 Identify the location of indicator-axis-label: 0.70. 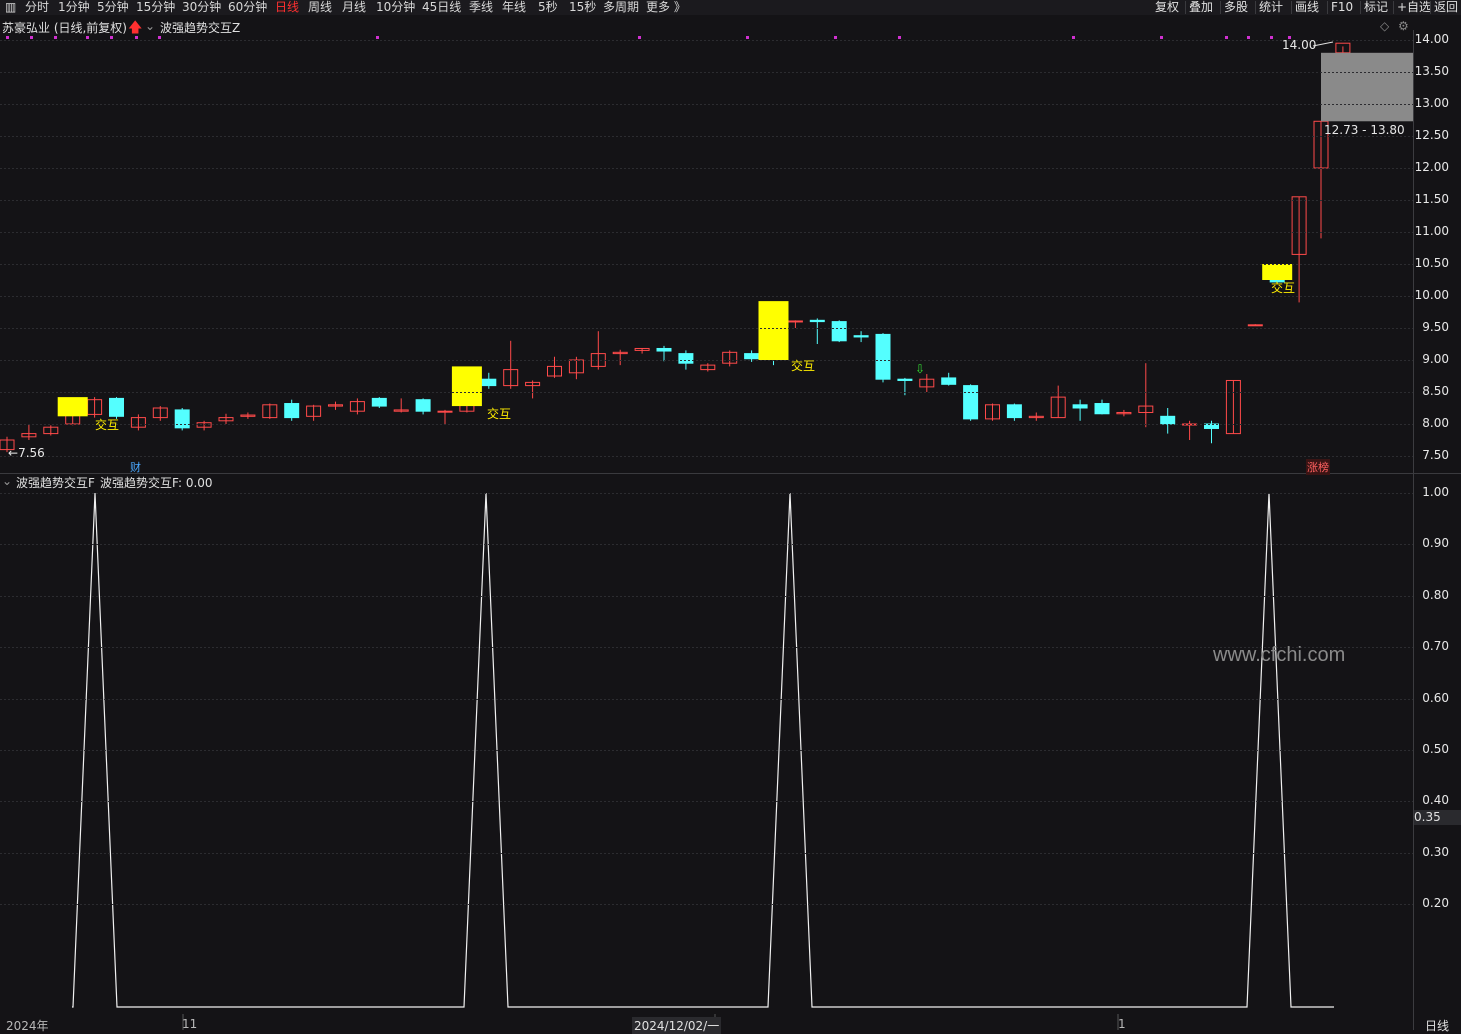
(1435, 646).